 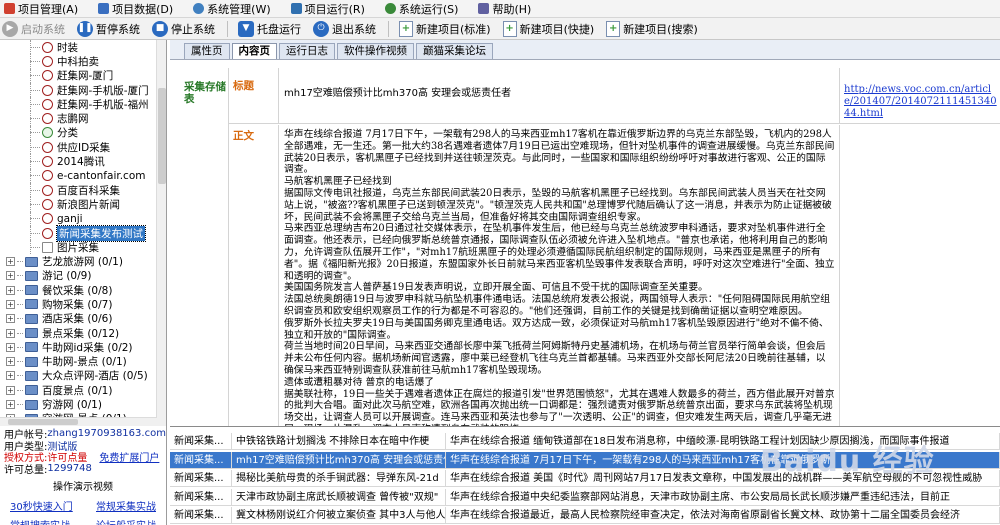 I want to click on tab-content: 内容页, so click(x=254, y=51).